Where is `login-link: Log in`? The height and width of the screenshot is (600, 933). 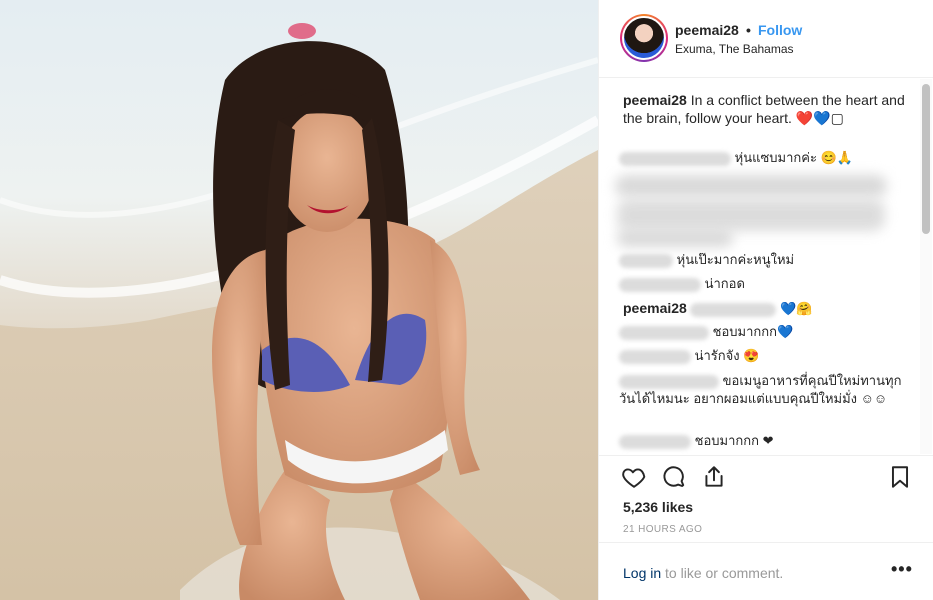 login-link: Log in is located at coordinates (642, 573).